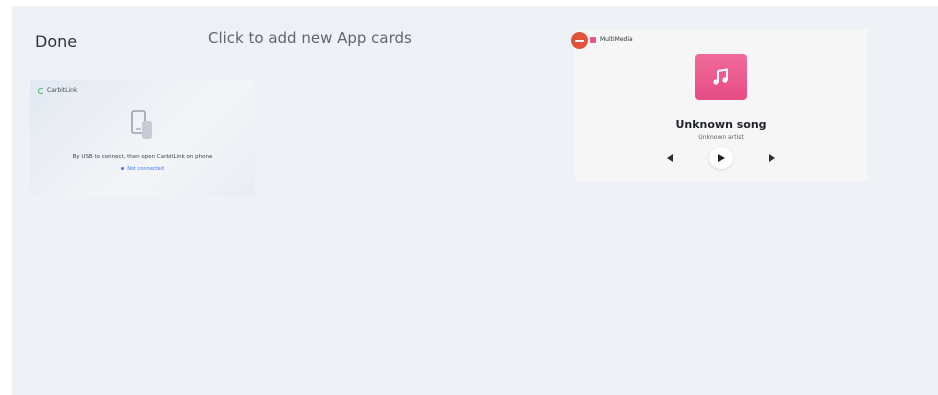  What do you see at coordinates (772, 158) in the screenshot?
I see `next-icon` at bounding box center [772, 158].